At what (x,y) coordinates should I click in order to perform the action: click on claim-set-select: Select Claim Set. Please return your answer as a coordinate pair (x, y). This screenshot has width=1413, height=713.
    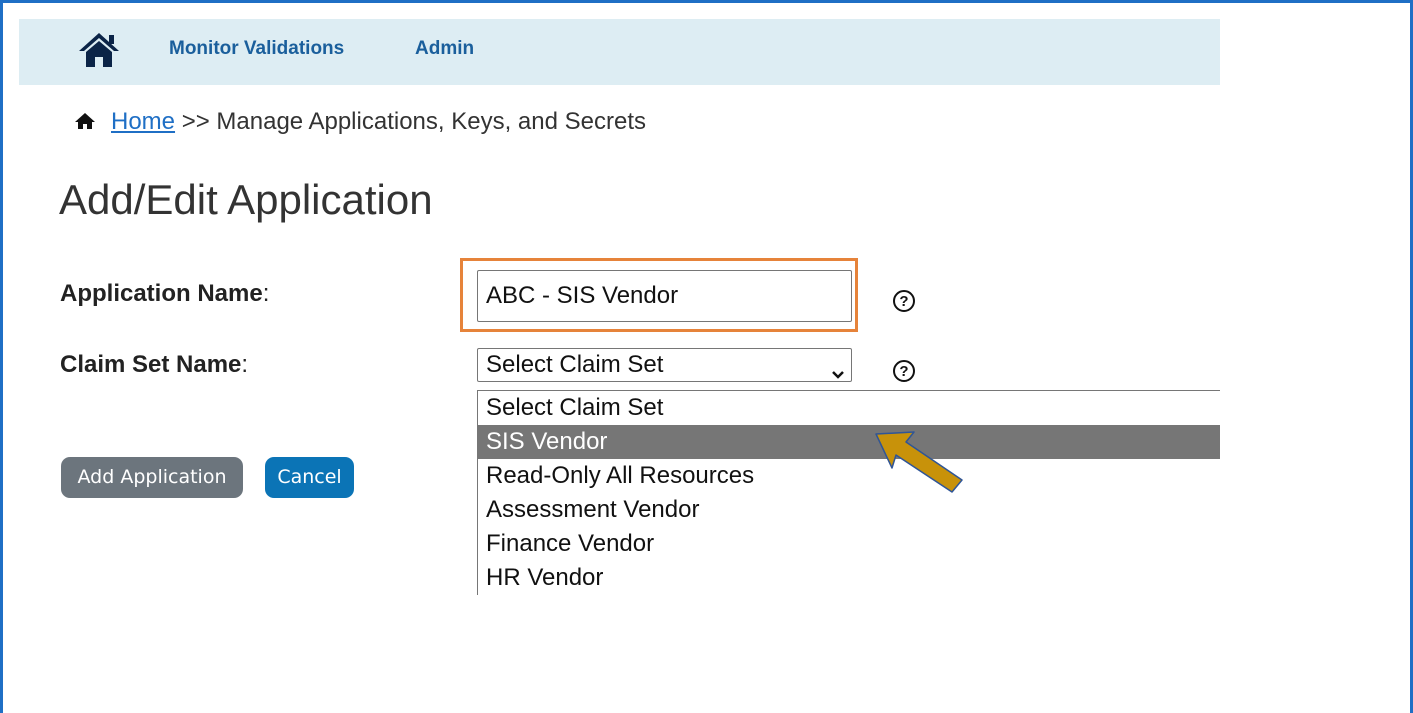
    Looking at the image, I should click on (664, 365).